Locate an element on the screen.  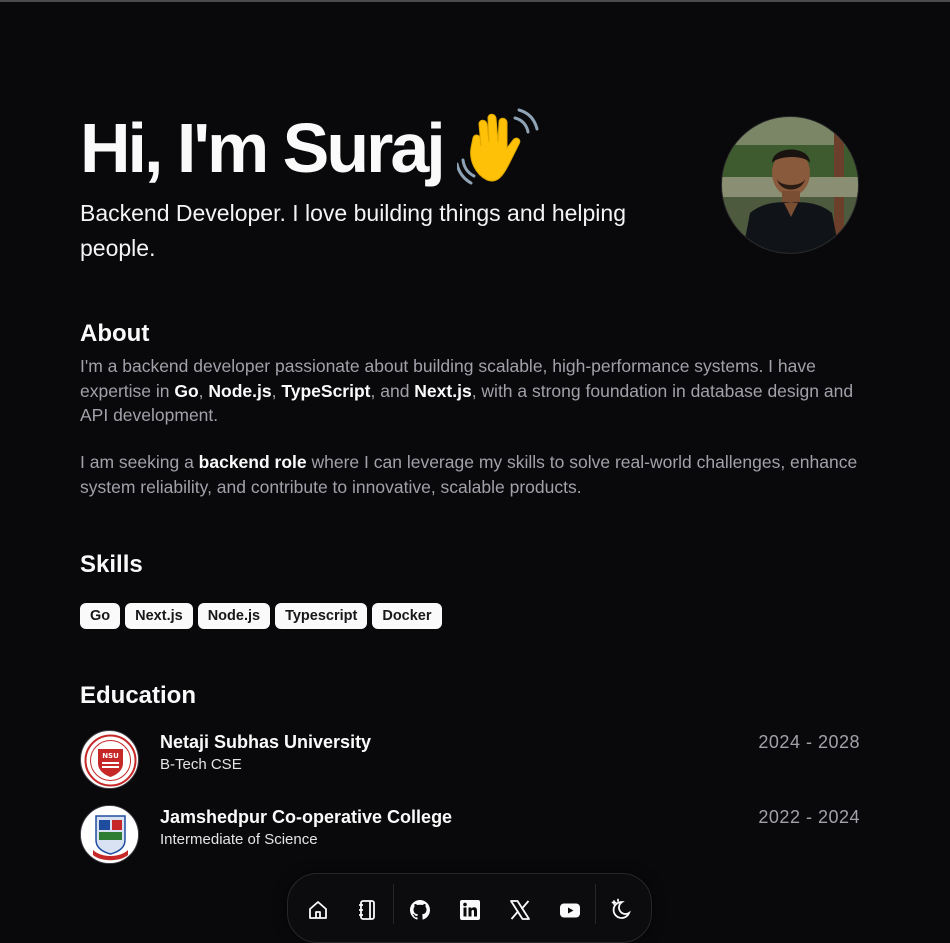
window-top-border is located at coordinates (475, 1).